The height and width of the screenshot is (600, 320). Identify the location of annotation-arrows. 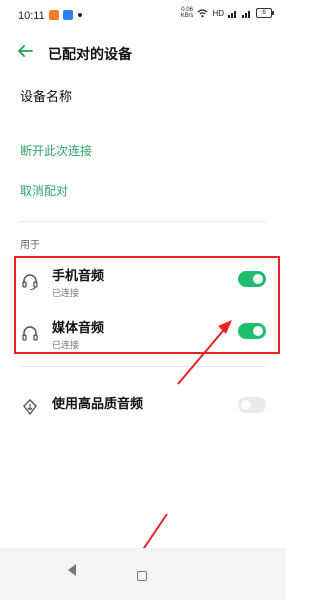
(183, 441).